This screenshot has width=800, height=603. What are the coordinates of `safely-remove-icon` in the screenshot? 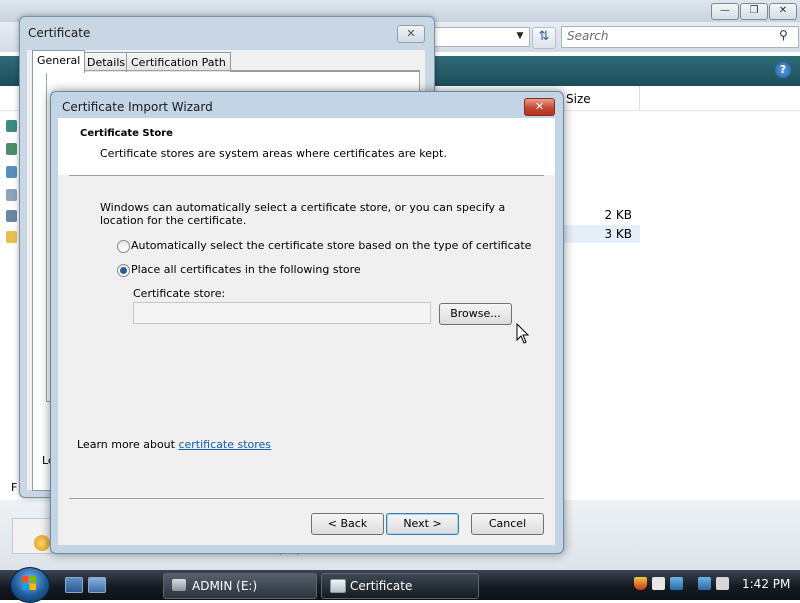 It's located at (658, 583).